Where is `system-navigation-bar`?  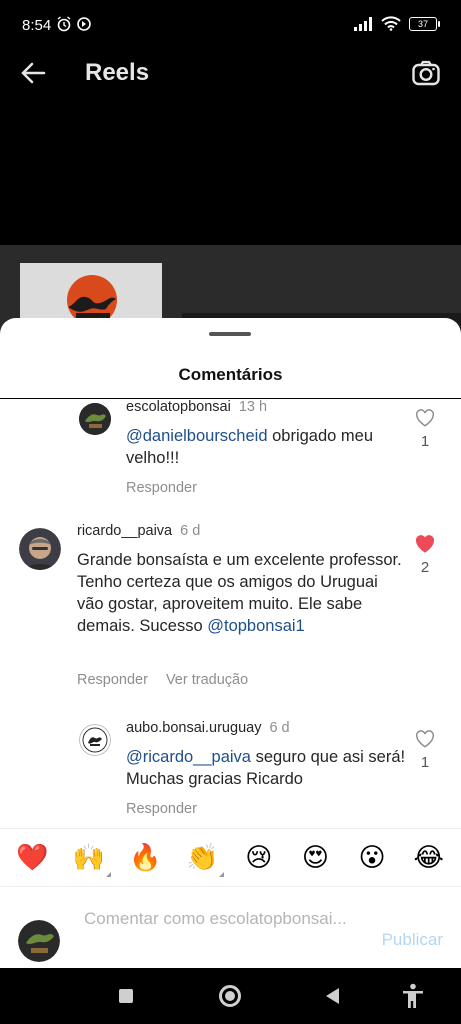
system-navigation-bar is located at coordinates (230, 996).